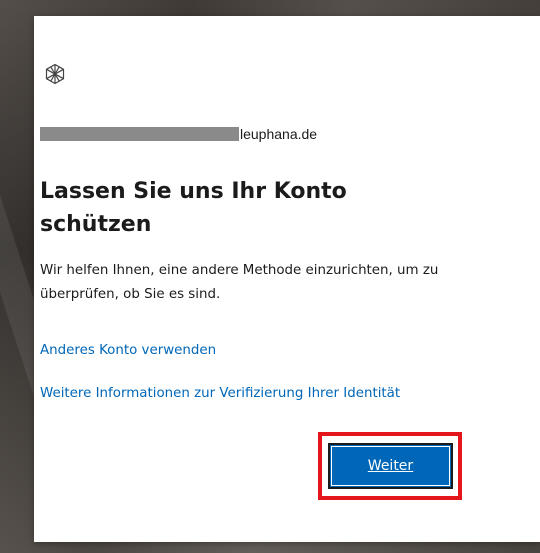  What do you see at coordinates (193, 208) in the screenshot?
I see `page-title: Lassen Sie uns Ihr Konto schützen` at bounding box center [193, 208].